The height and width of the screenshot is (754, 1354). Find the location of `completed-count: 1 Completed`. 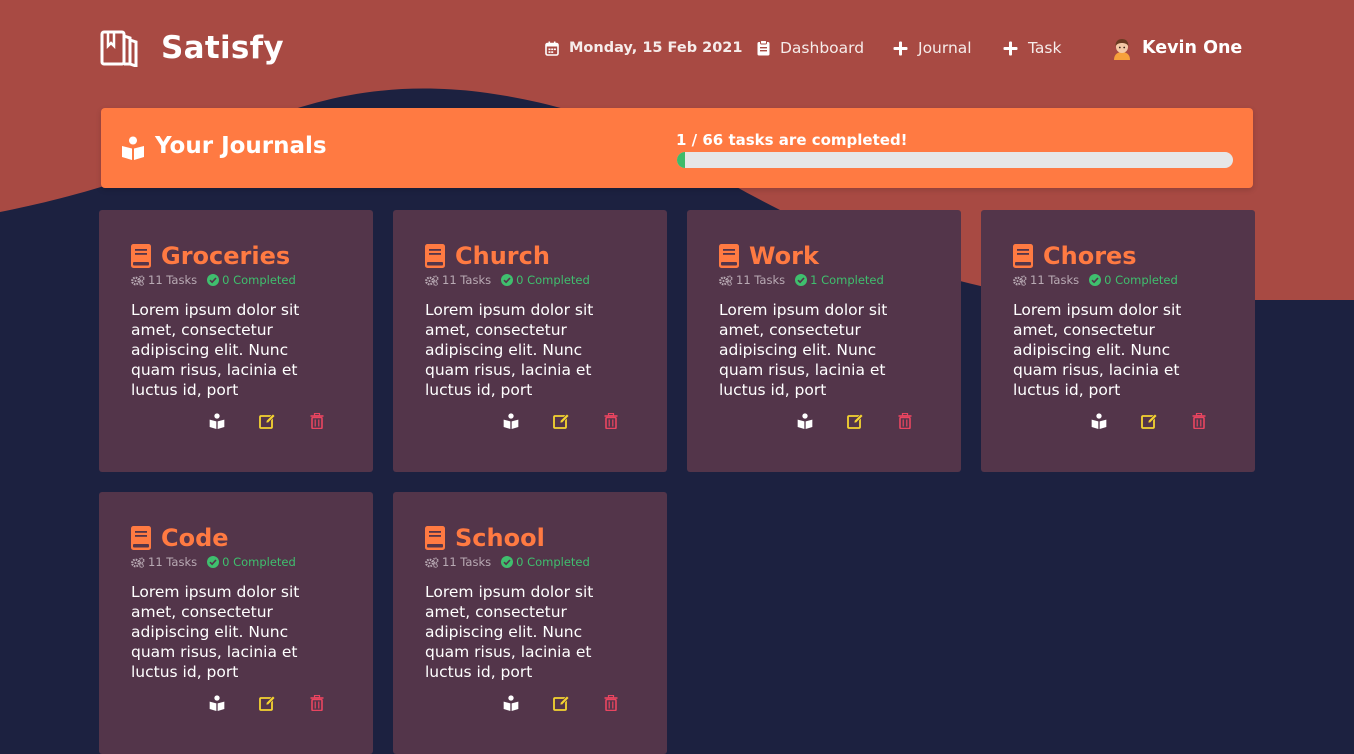

completed-count: 1 Completed is located at coordinates (839, 280).